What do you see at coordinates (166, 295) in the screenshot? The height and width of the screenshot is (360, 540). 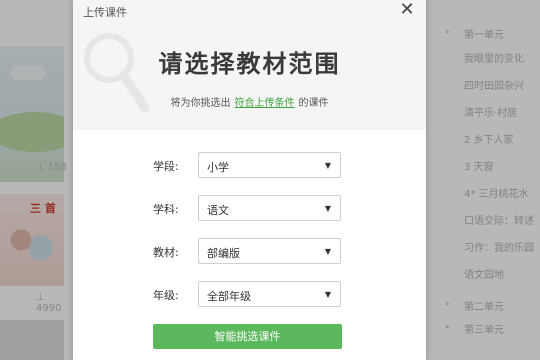 I see `grade-label: 年级:` at bounding box center [166, 295].